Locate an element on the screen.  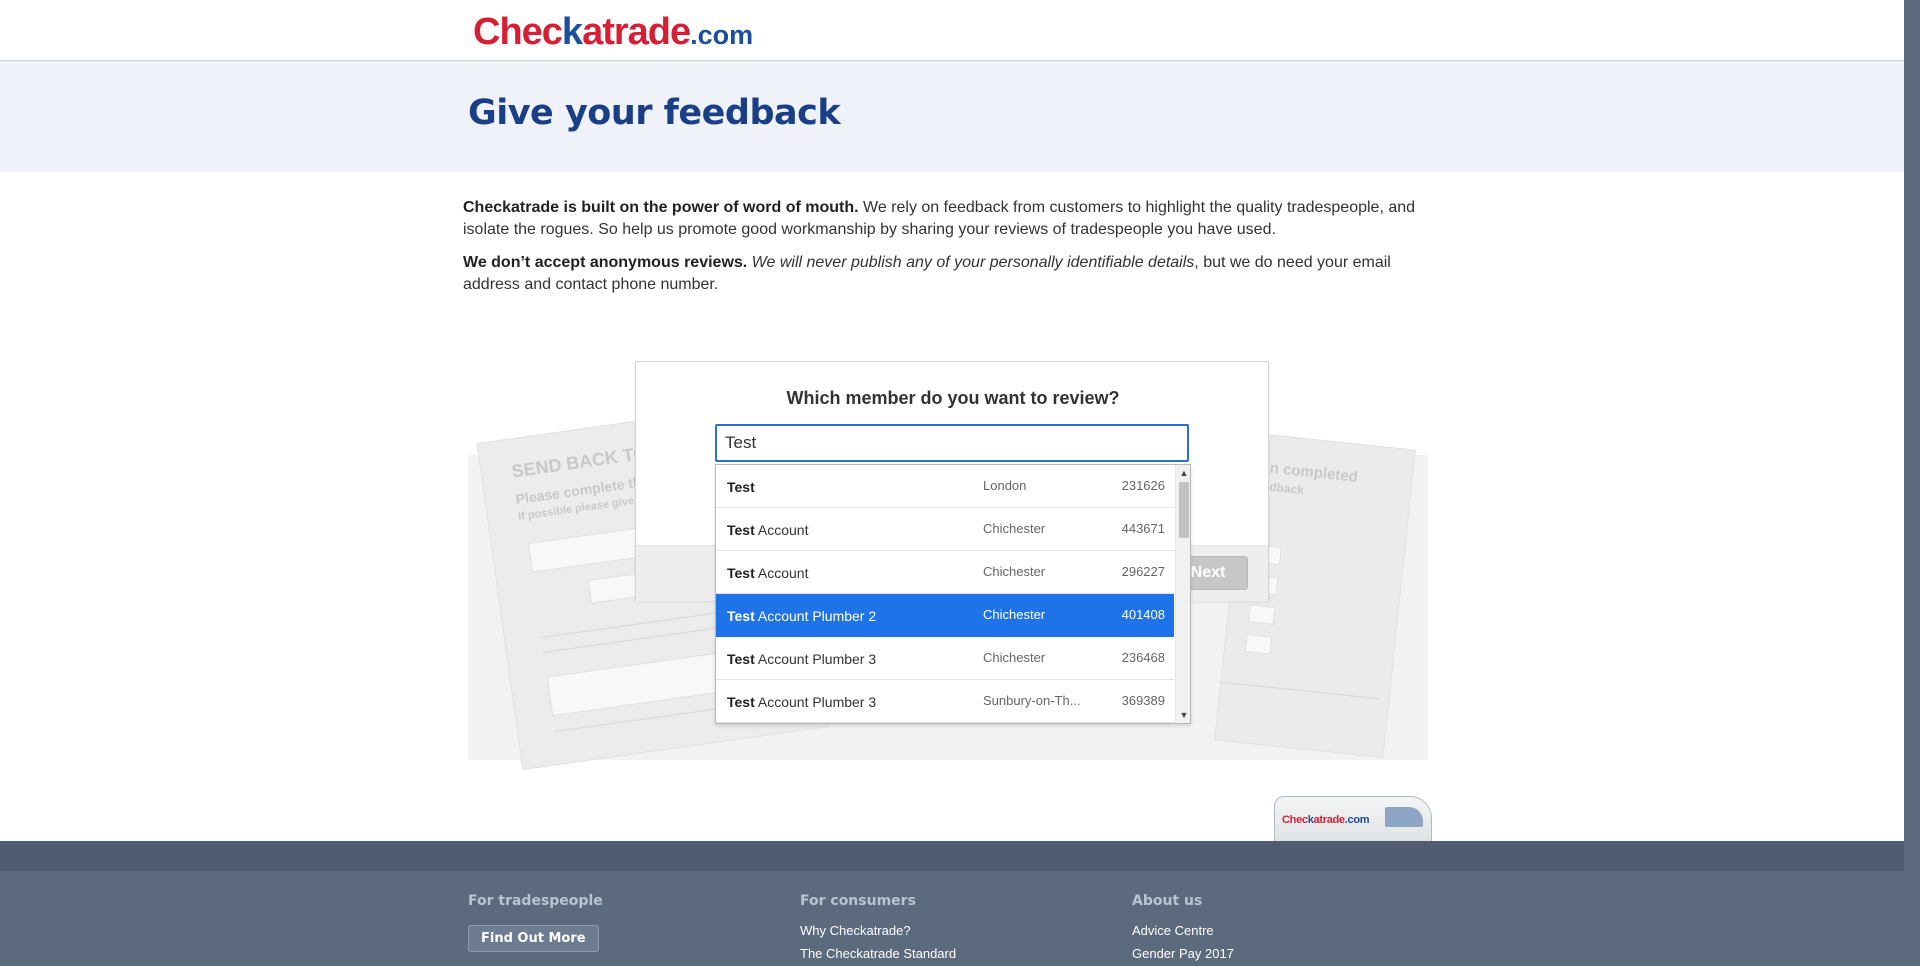
footer-col-title: For tradespeople is located at coordinates (535, 901).